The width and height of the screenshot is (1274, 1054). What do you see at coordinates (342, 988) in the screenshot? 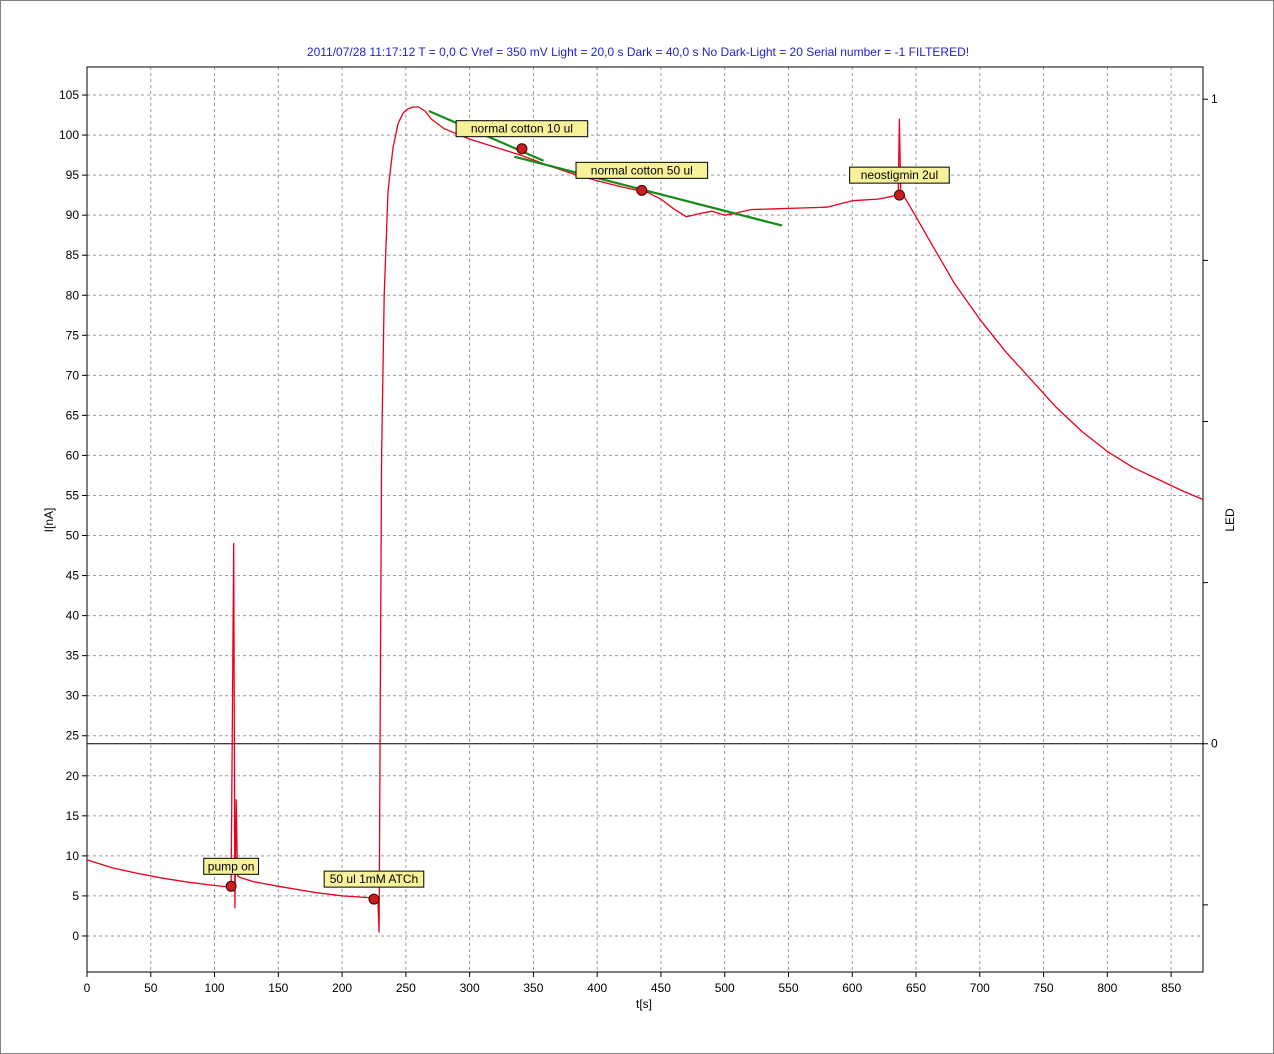
I see `x-tick-label: 200` at bounding box center [342, 988].